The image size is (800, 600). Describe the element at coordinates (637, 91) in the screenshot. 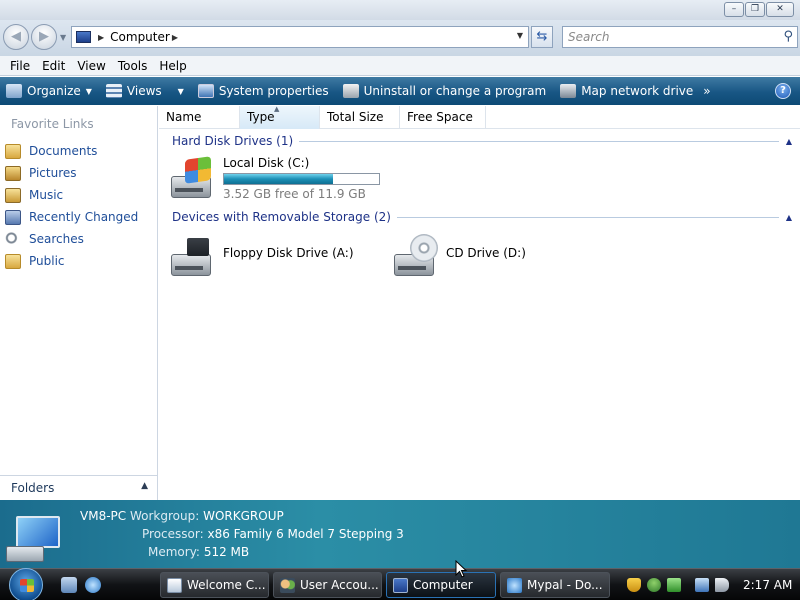

I see `map-network-drive-label: Map network drive` at that location.